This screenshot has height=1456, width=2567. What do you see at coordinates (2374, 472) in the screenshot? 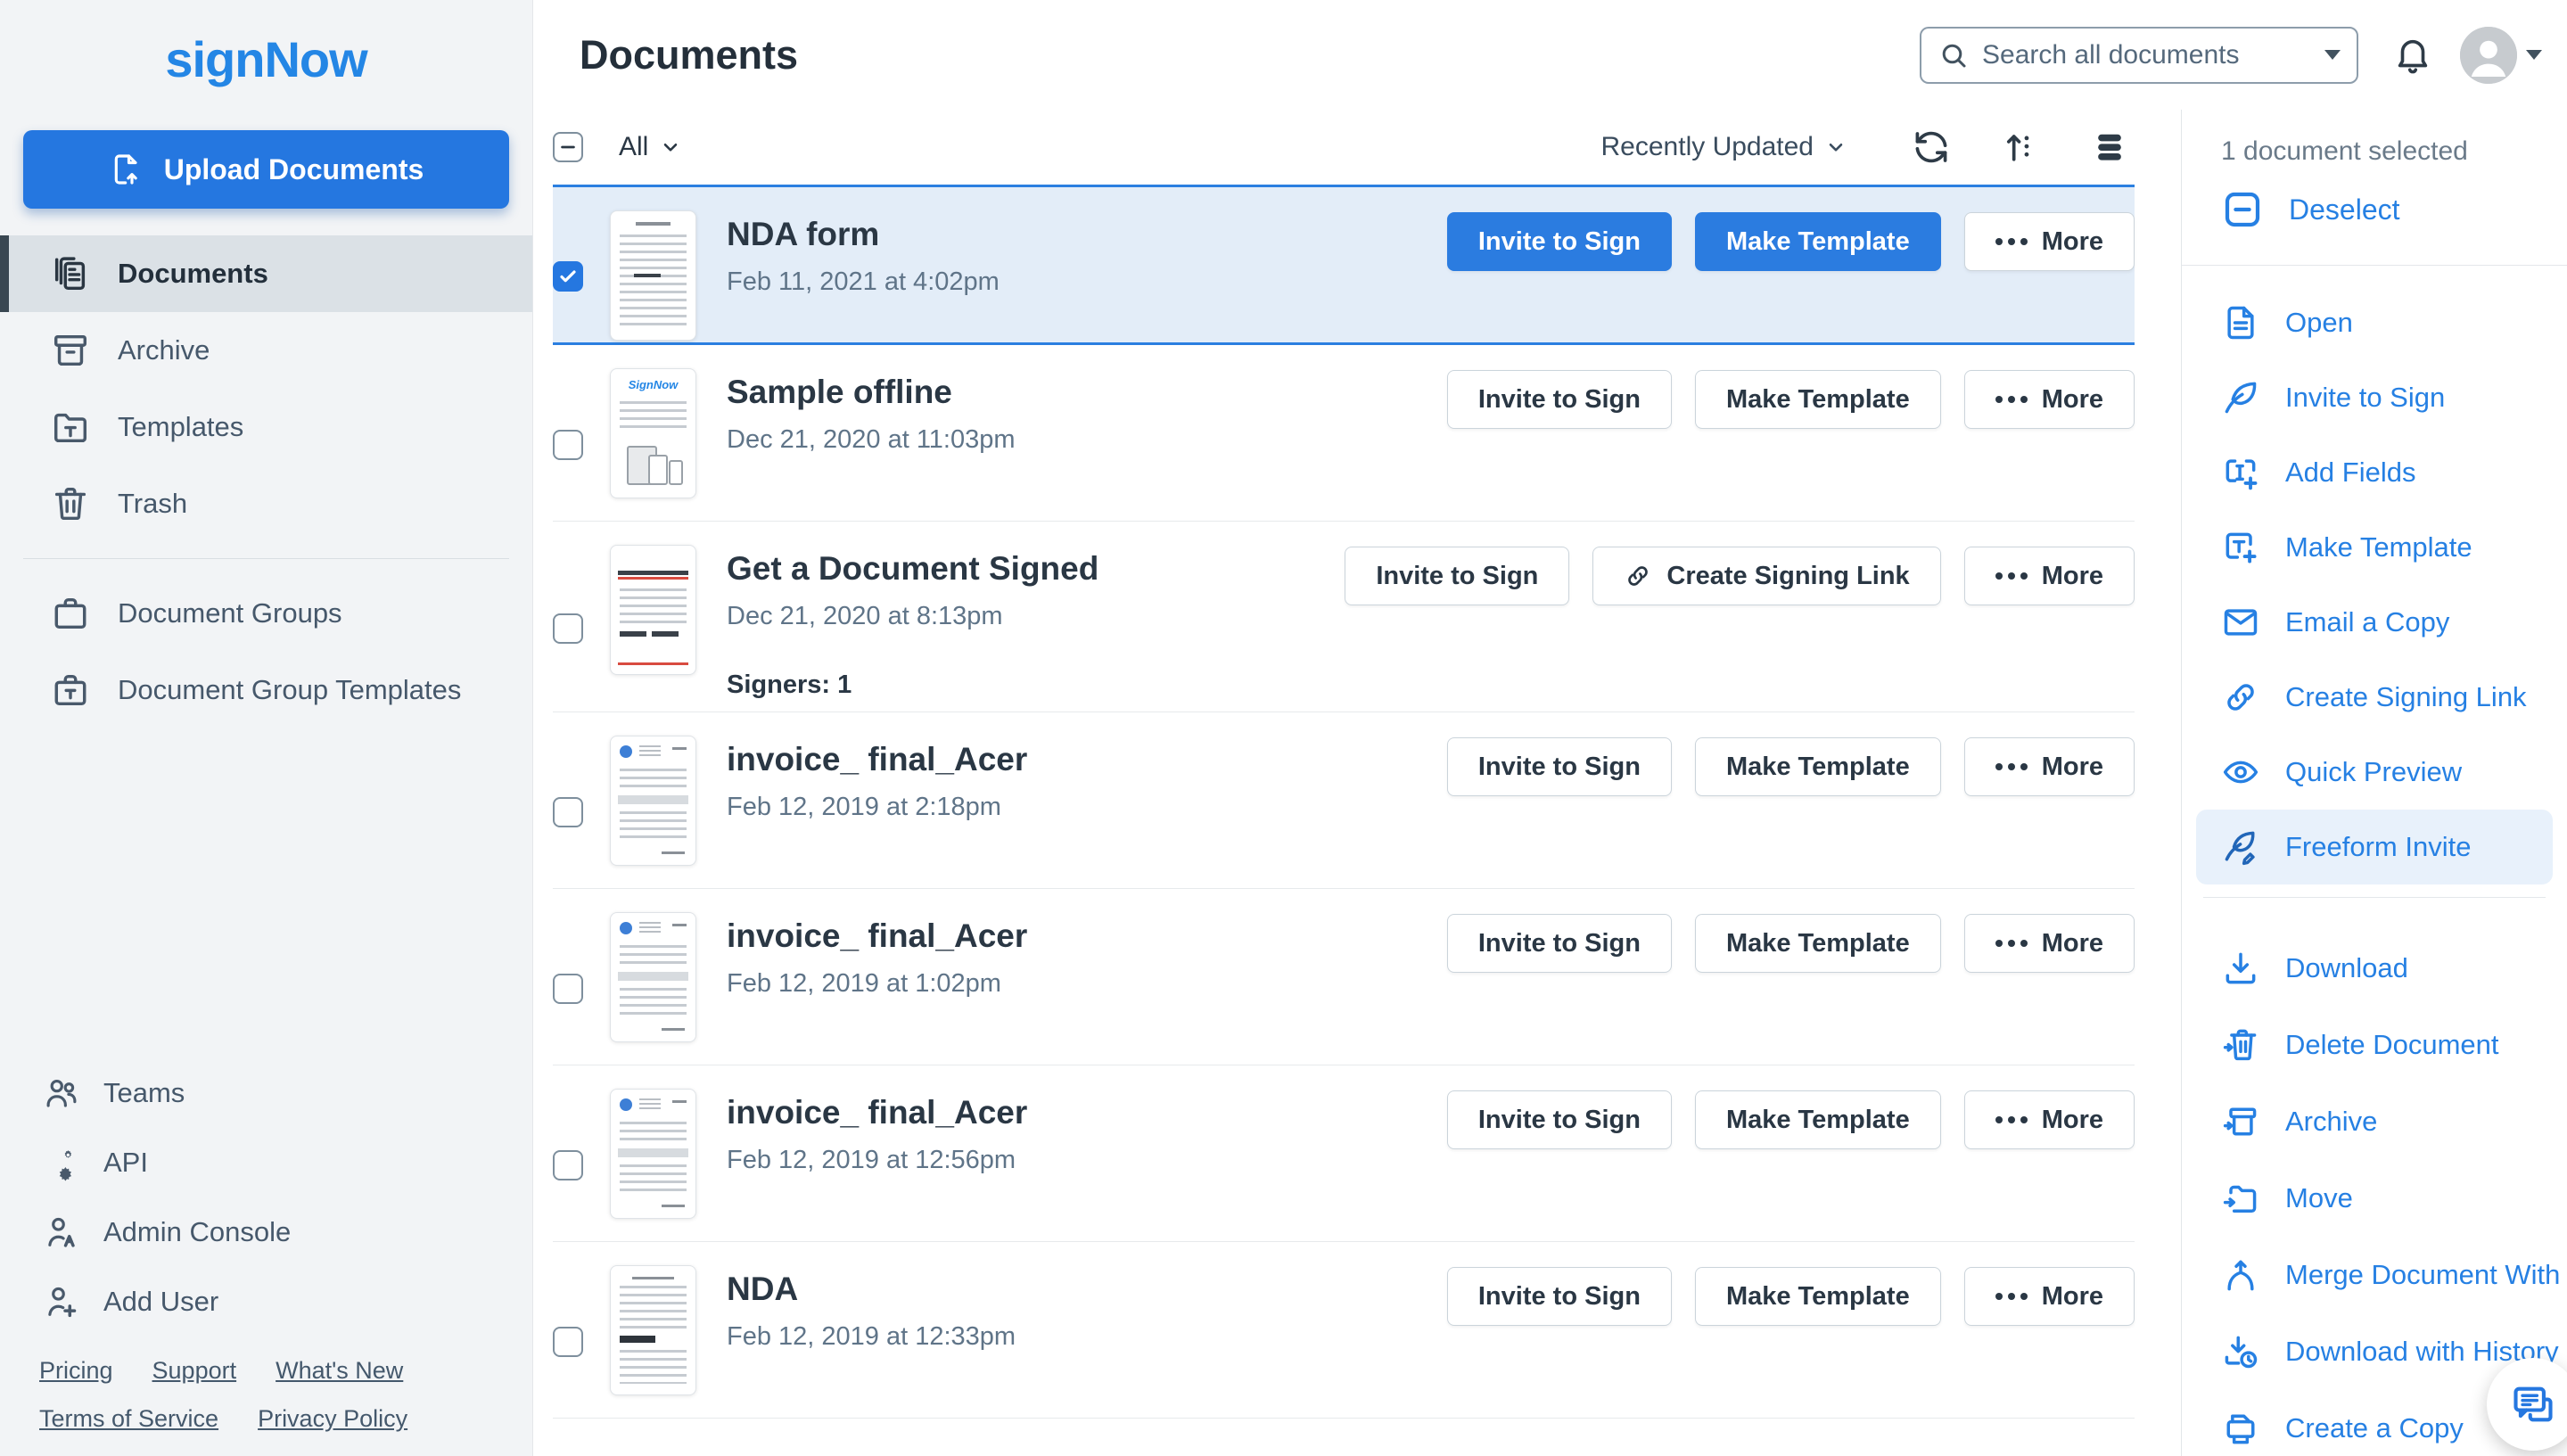
I see `panel-item-add-fields: Add Fields` at bounding box center [2374, 472].